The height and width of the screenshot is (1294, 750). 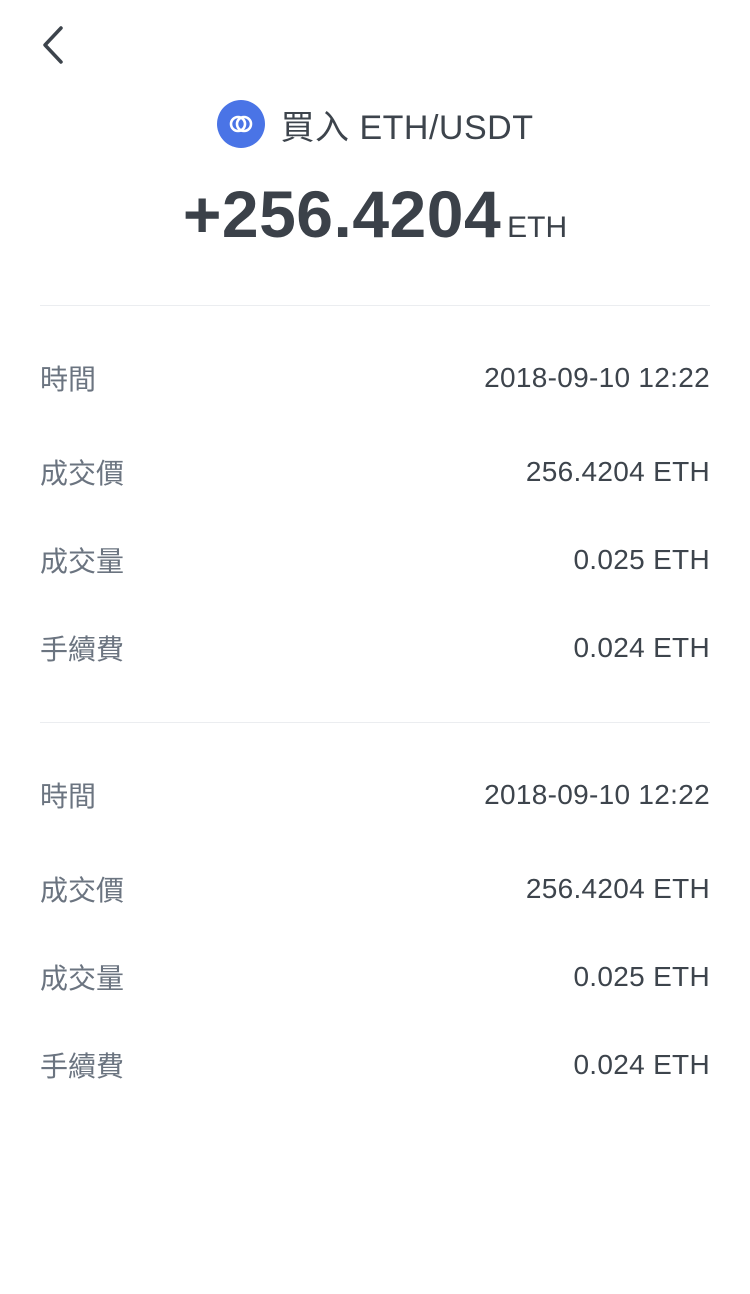 What do you see at coordinates (342, 214) in the screenshot?
I see `amount-value: +256.4204` at bounding box center [342, 214].